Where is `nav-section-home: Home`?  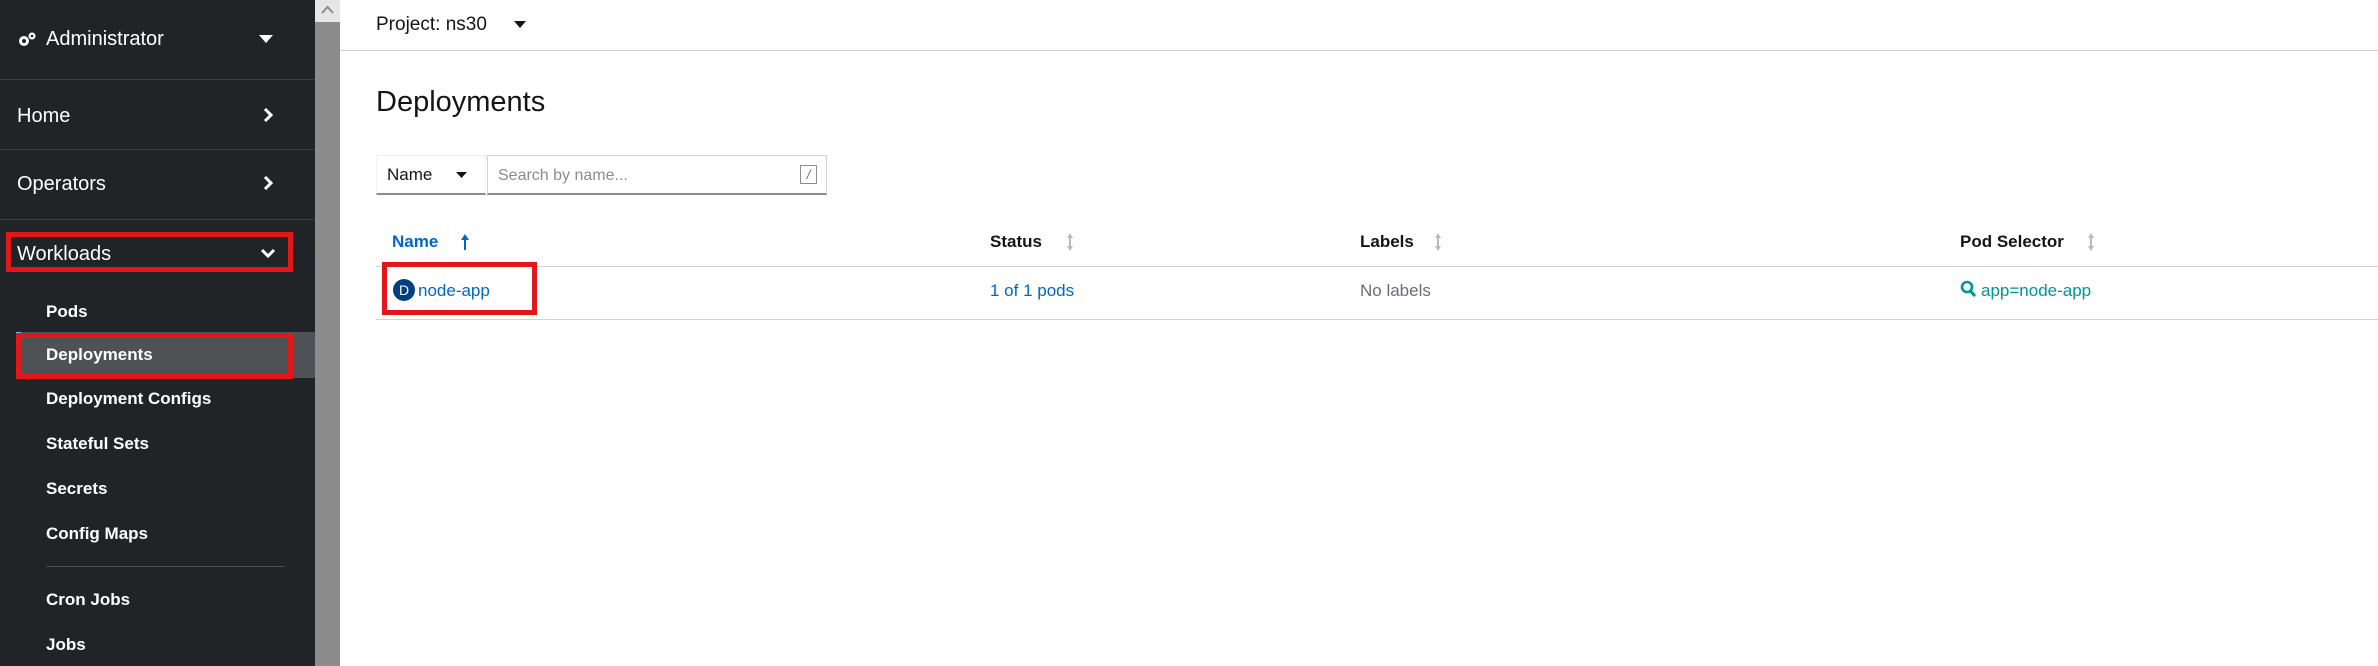
nav-section-home: Home is located at coordinates (157, 115).